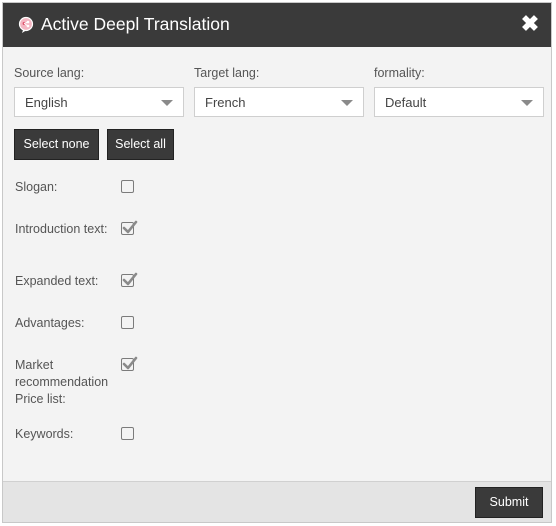  I want to click on option-market-label: Market recommendation Price list:, so click(62, 382).